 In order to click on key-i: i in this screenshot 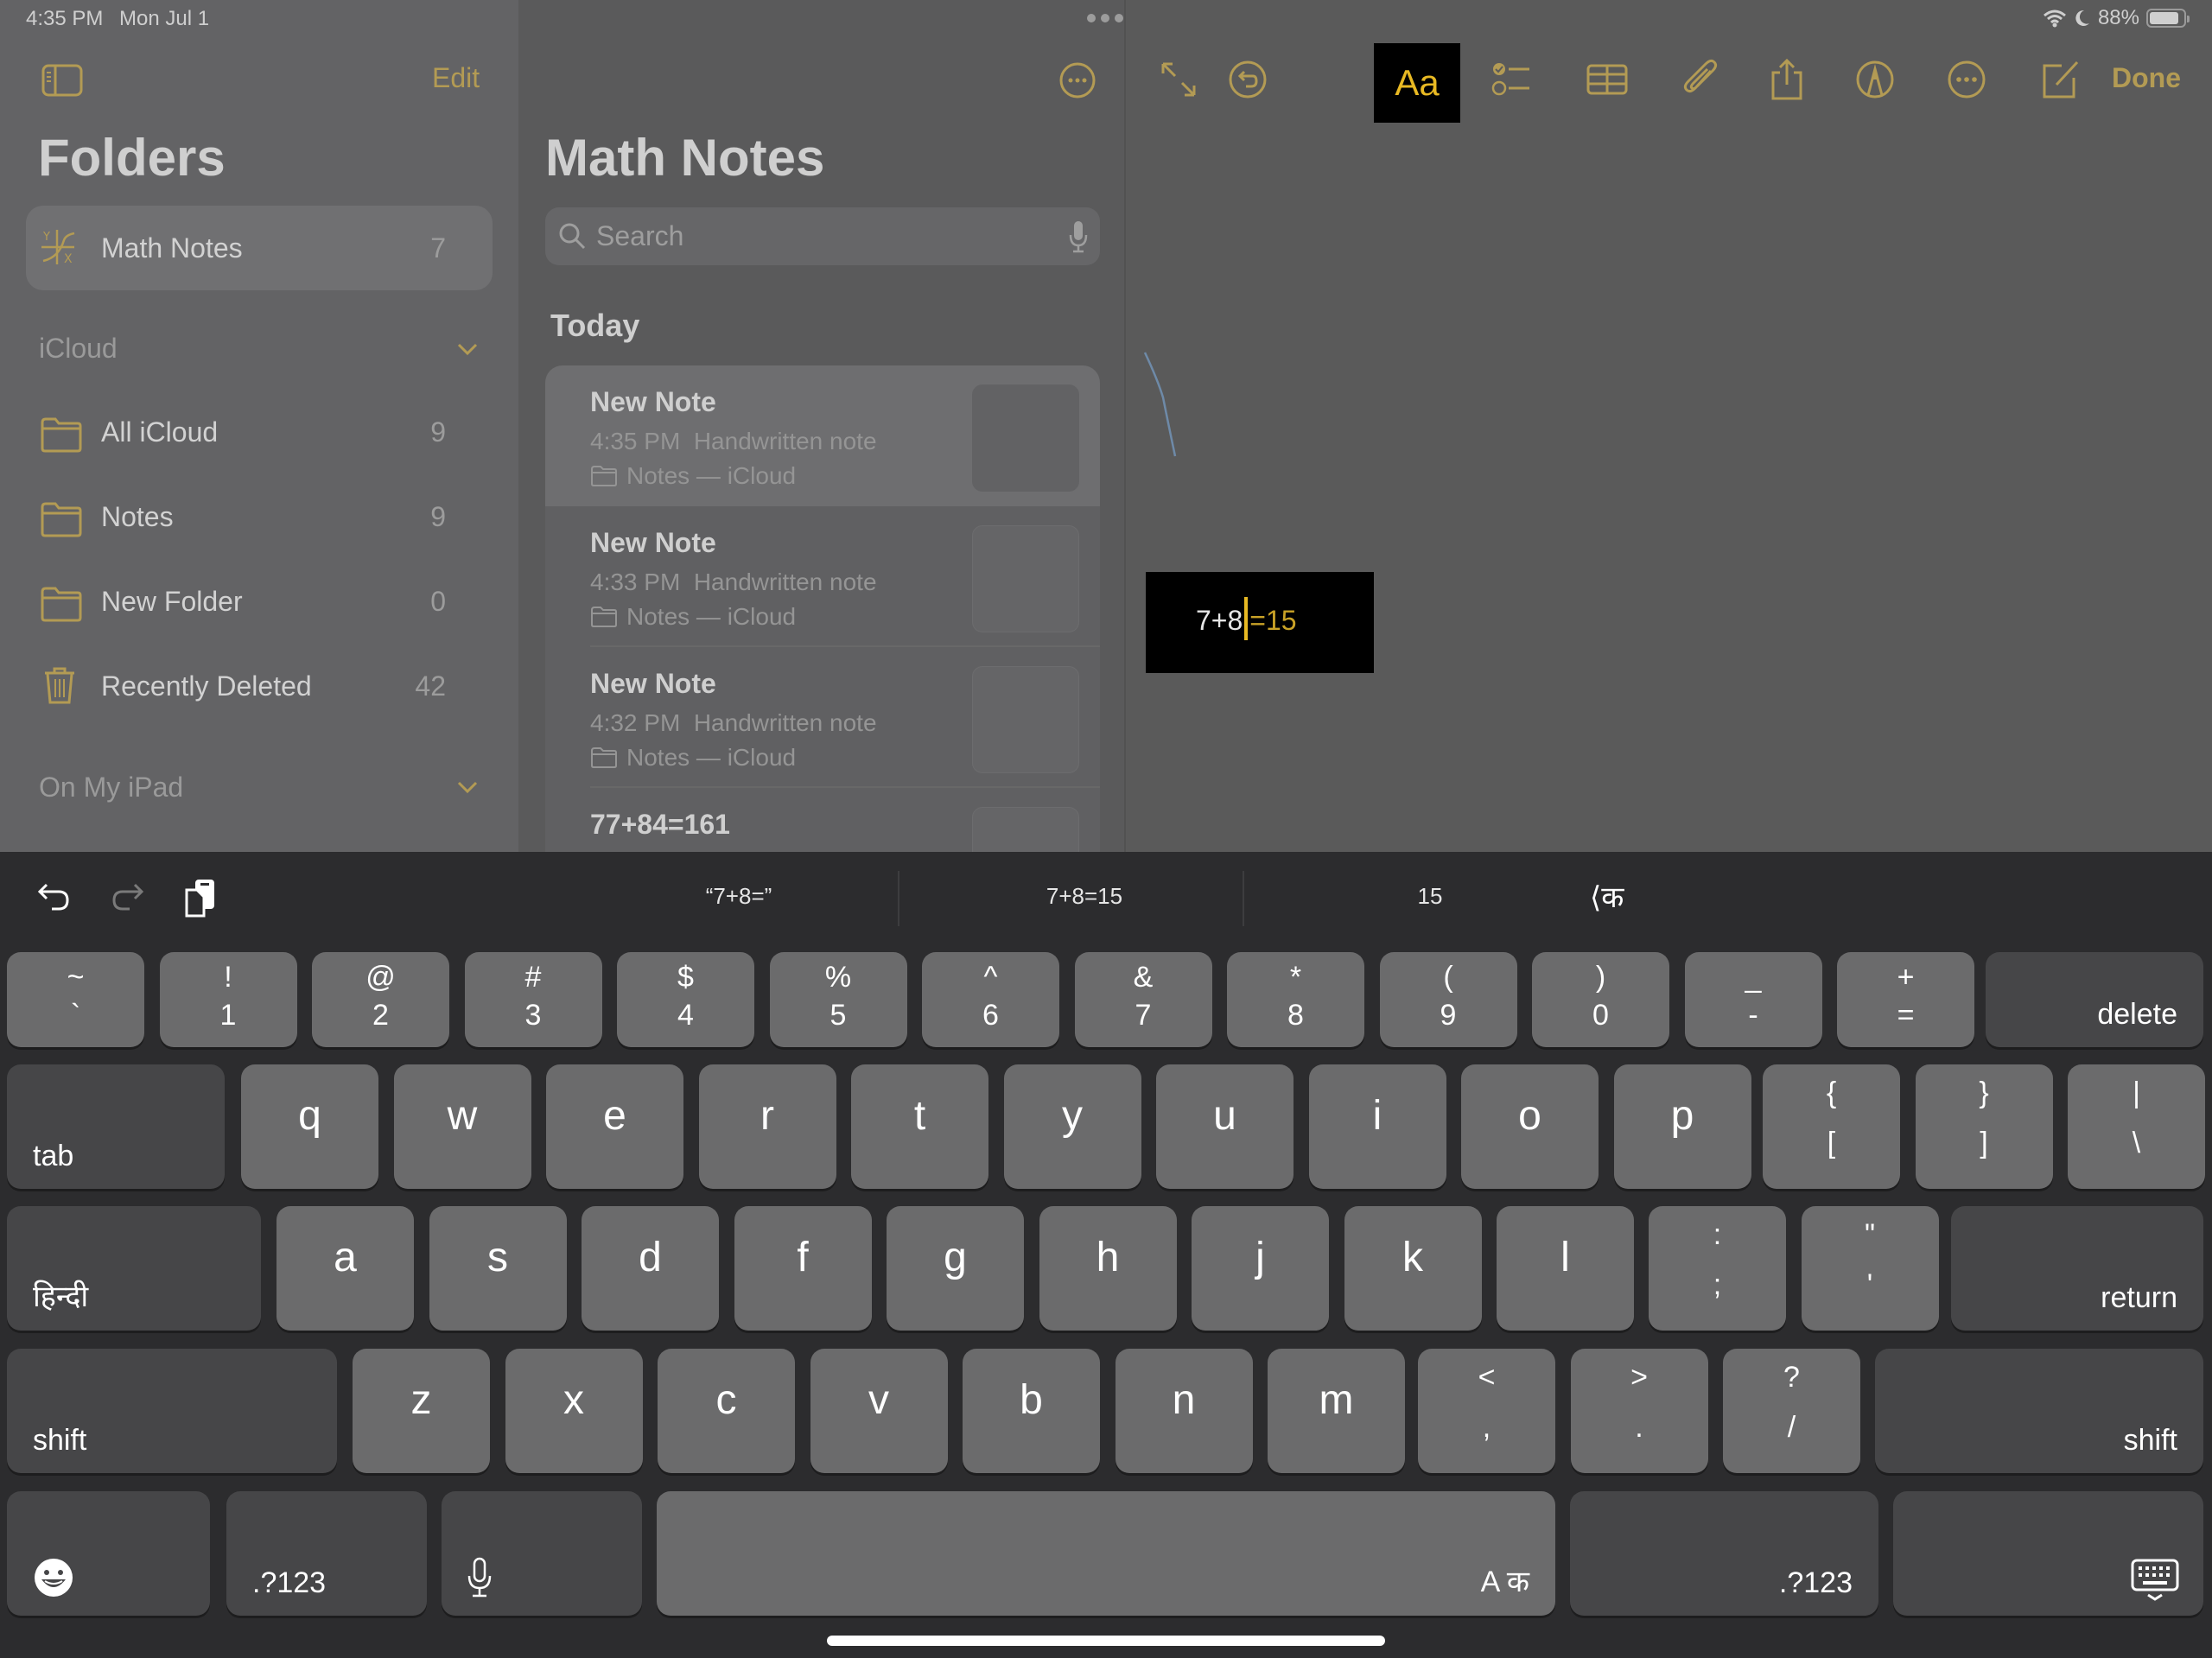, I will do `click(1377, 1126)`.